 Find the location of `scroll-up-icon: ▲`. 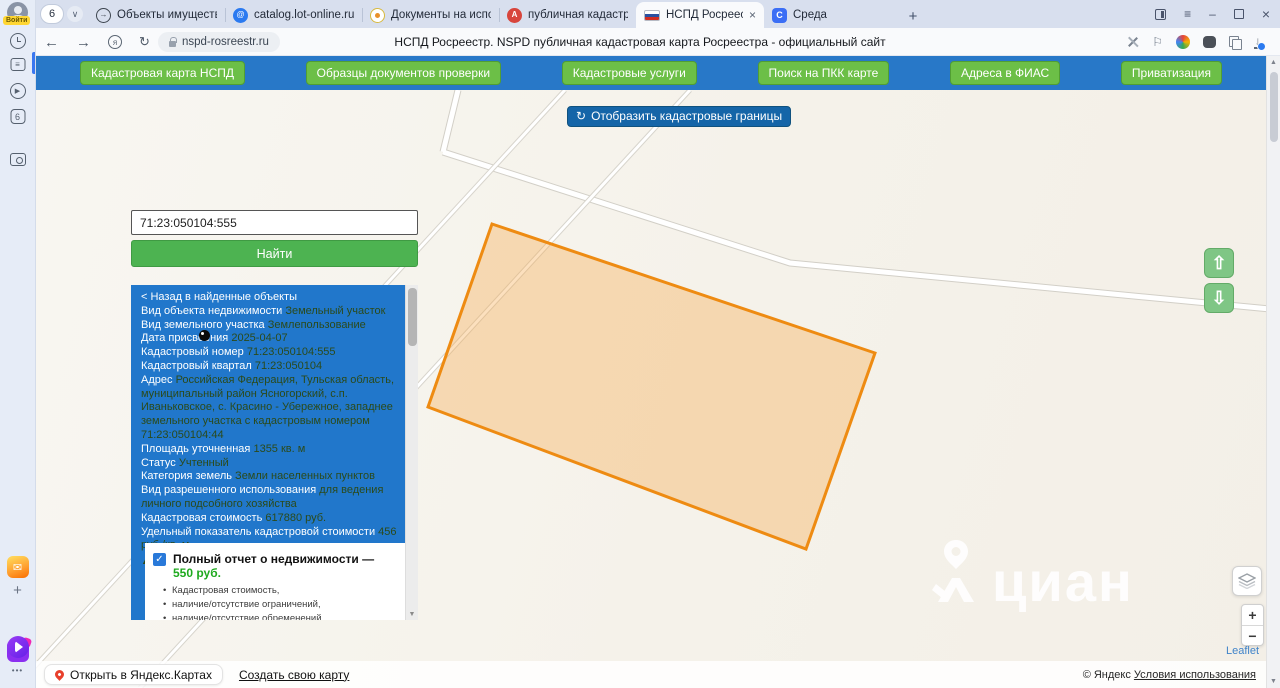

scroll-up-icon: ▲ is located at coordinates (1273, 62).